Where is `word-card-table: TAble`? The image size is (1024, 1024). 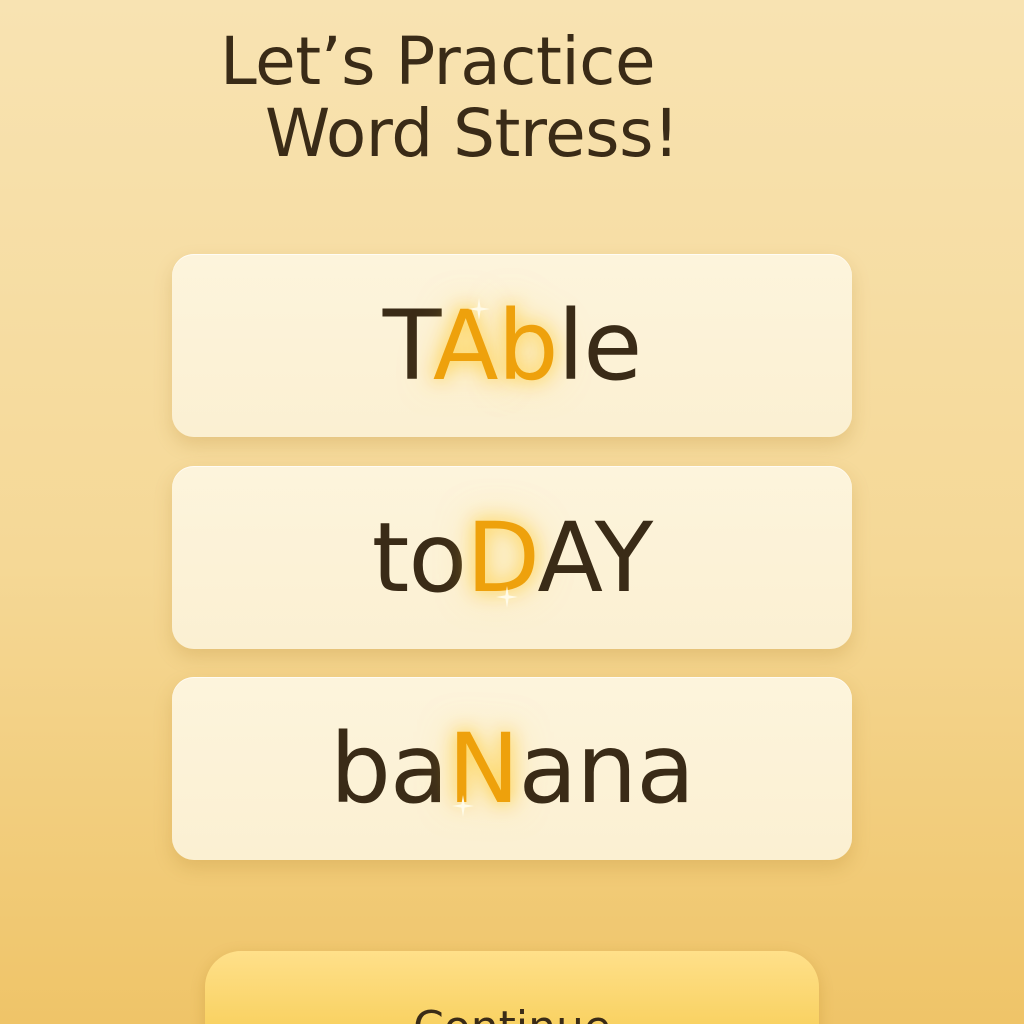 word-card-table: TAble is located at coordinates (512, 345).